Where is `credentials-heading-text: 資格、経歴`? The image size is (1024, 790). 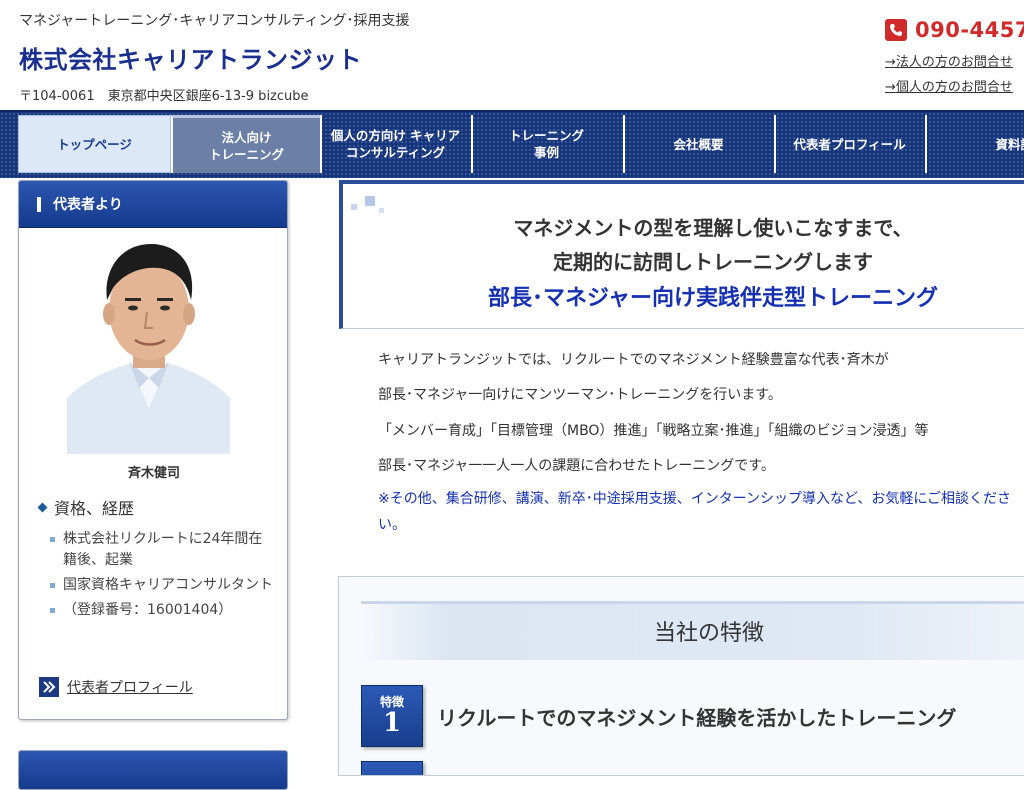
credentials-heading-text: 資格、経歴 is located at coordinates (94, 508).